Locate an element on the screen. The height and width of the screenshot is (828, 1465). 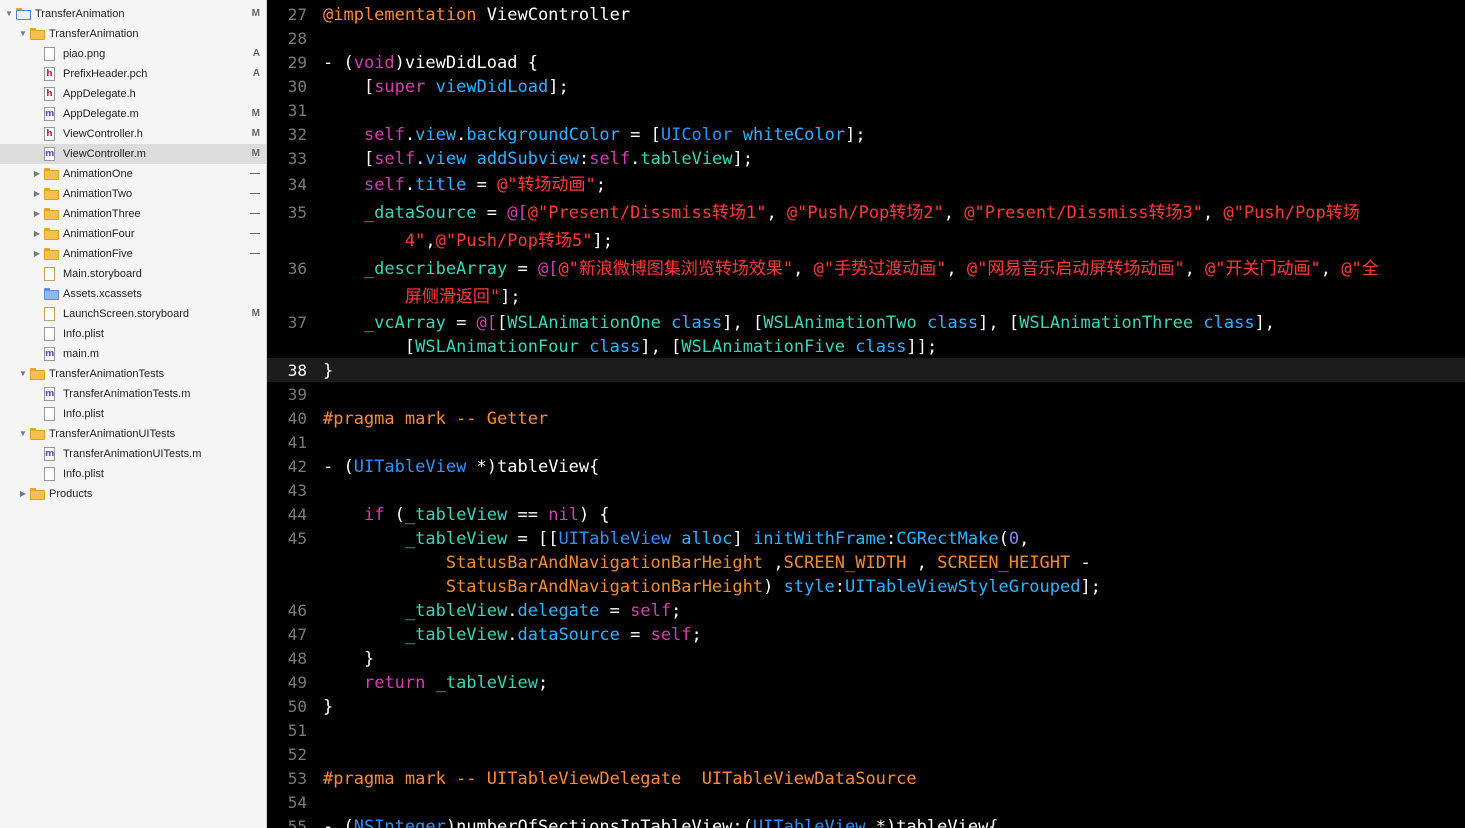
line-number: 45 is located at coordinates (297, 538).